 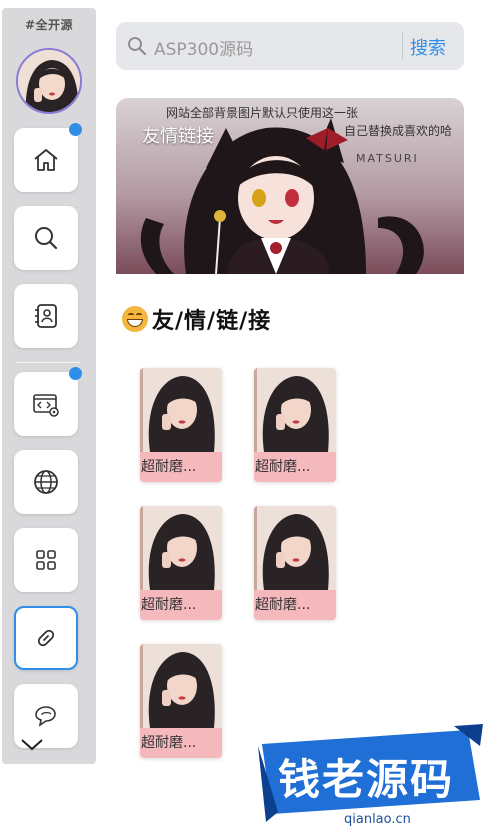 What do you see at coordinates (398, 131) in the screenshot?
I see `banner-note-line2: 自己替换成喜欢的哈` at bounding box center [398, 131].